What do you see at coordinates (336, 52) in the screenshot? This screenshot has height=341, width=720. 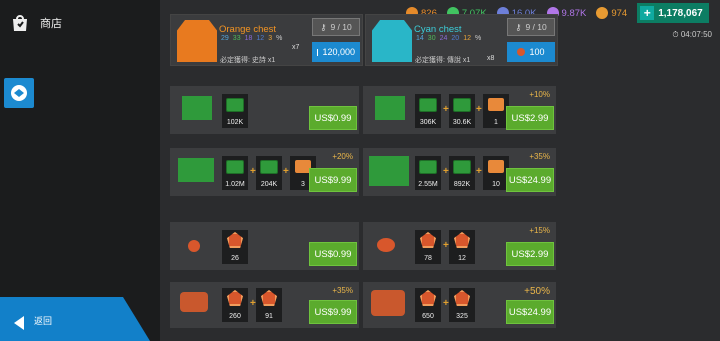 I see `chest-buy-button: 120,000` at bounding box center [336, 52].